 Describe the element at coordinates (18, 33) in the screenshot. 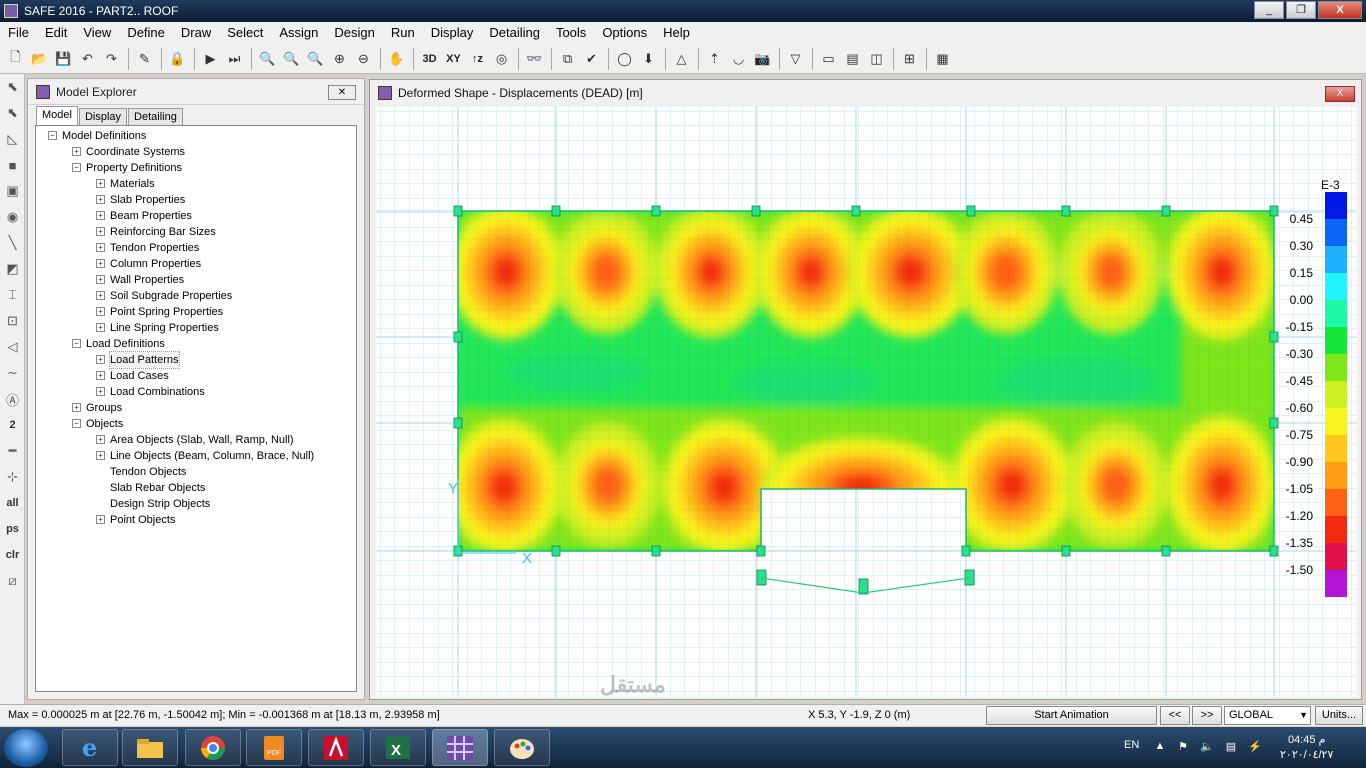

I see `menu-file: File` at that location.